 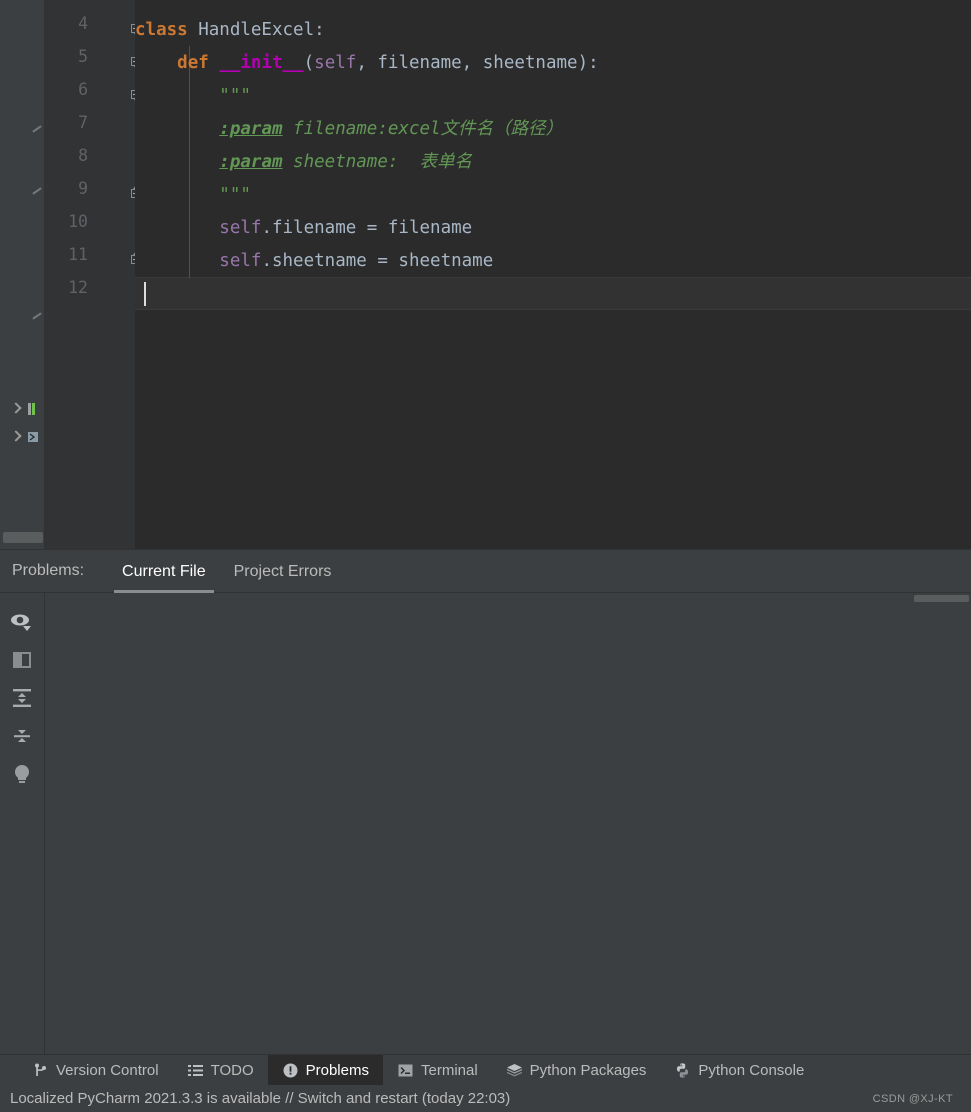 What do you see at coordinates (405, 1070) in the screenshot?
I see `terminal-icon` at bounding box center [405, 1070].